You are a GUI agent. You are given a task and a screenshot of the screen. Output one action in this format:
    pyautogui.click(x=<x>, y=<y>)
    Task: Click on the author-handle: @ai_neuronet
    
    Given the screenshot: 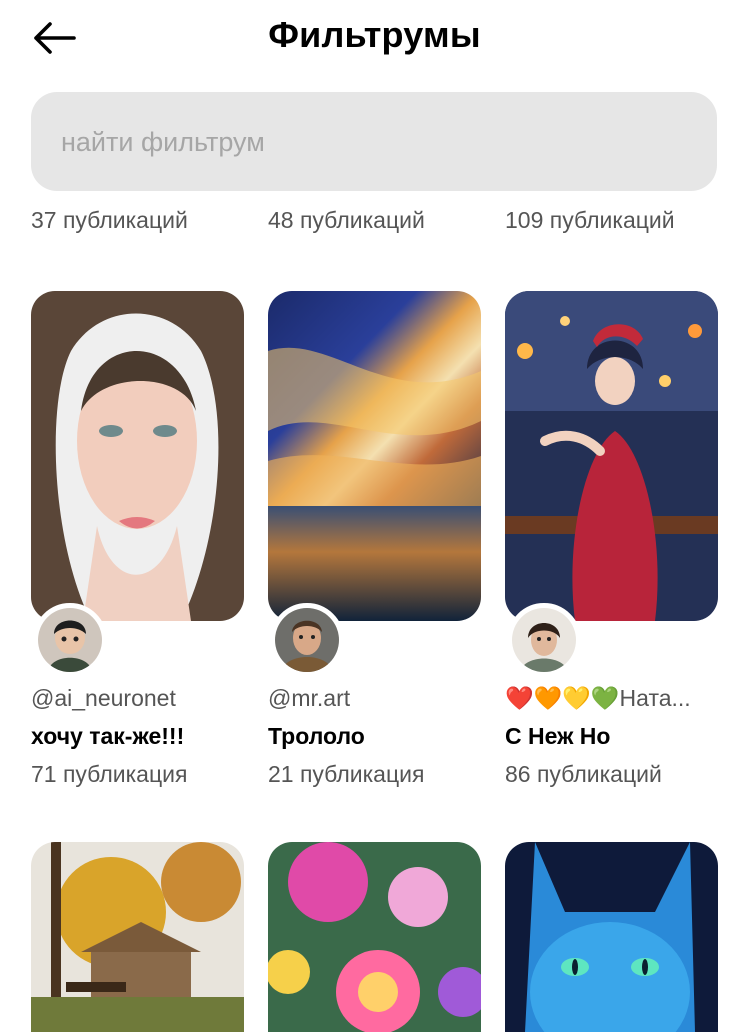 What is the action you would take?
    pyautogui.click(x=138, y=698)
    